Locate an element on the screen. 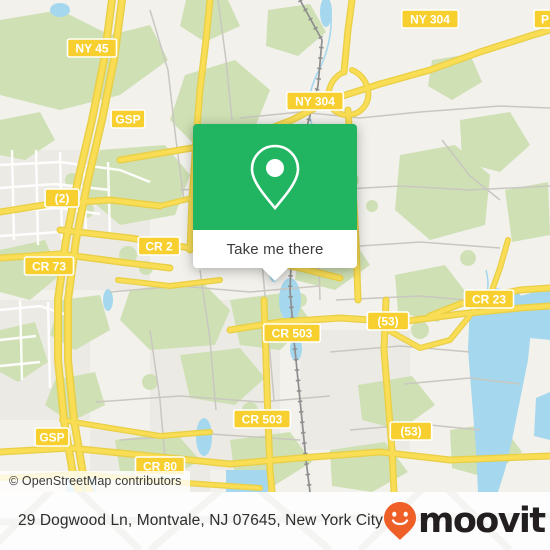  popup-pointer is located at coordinates (275, 274).